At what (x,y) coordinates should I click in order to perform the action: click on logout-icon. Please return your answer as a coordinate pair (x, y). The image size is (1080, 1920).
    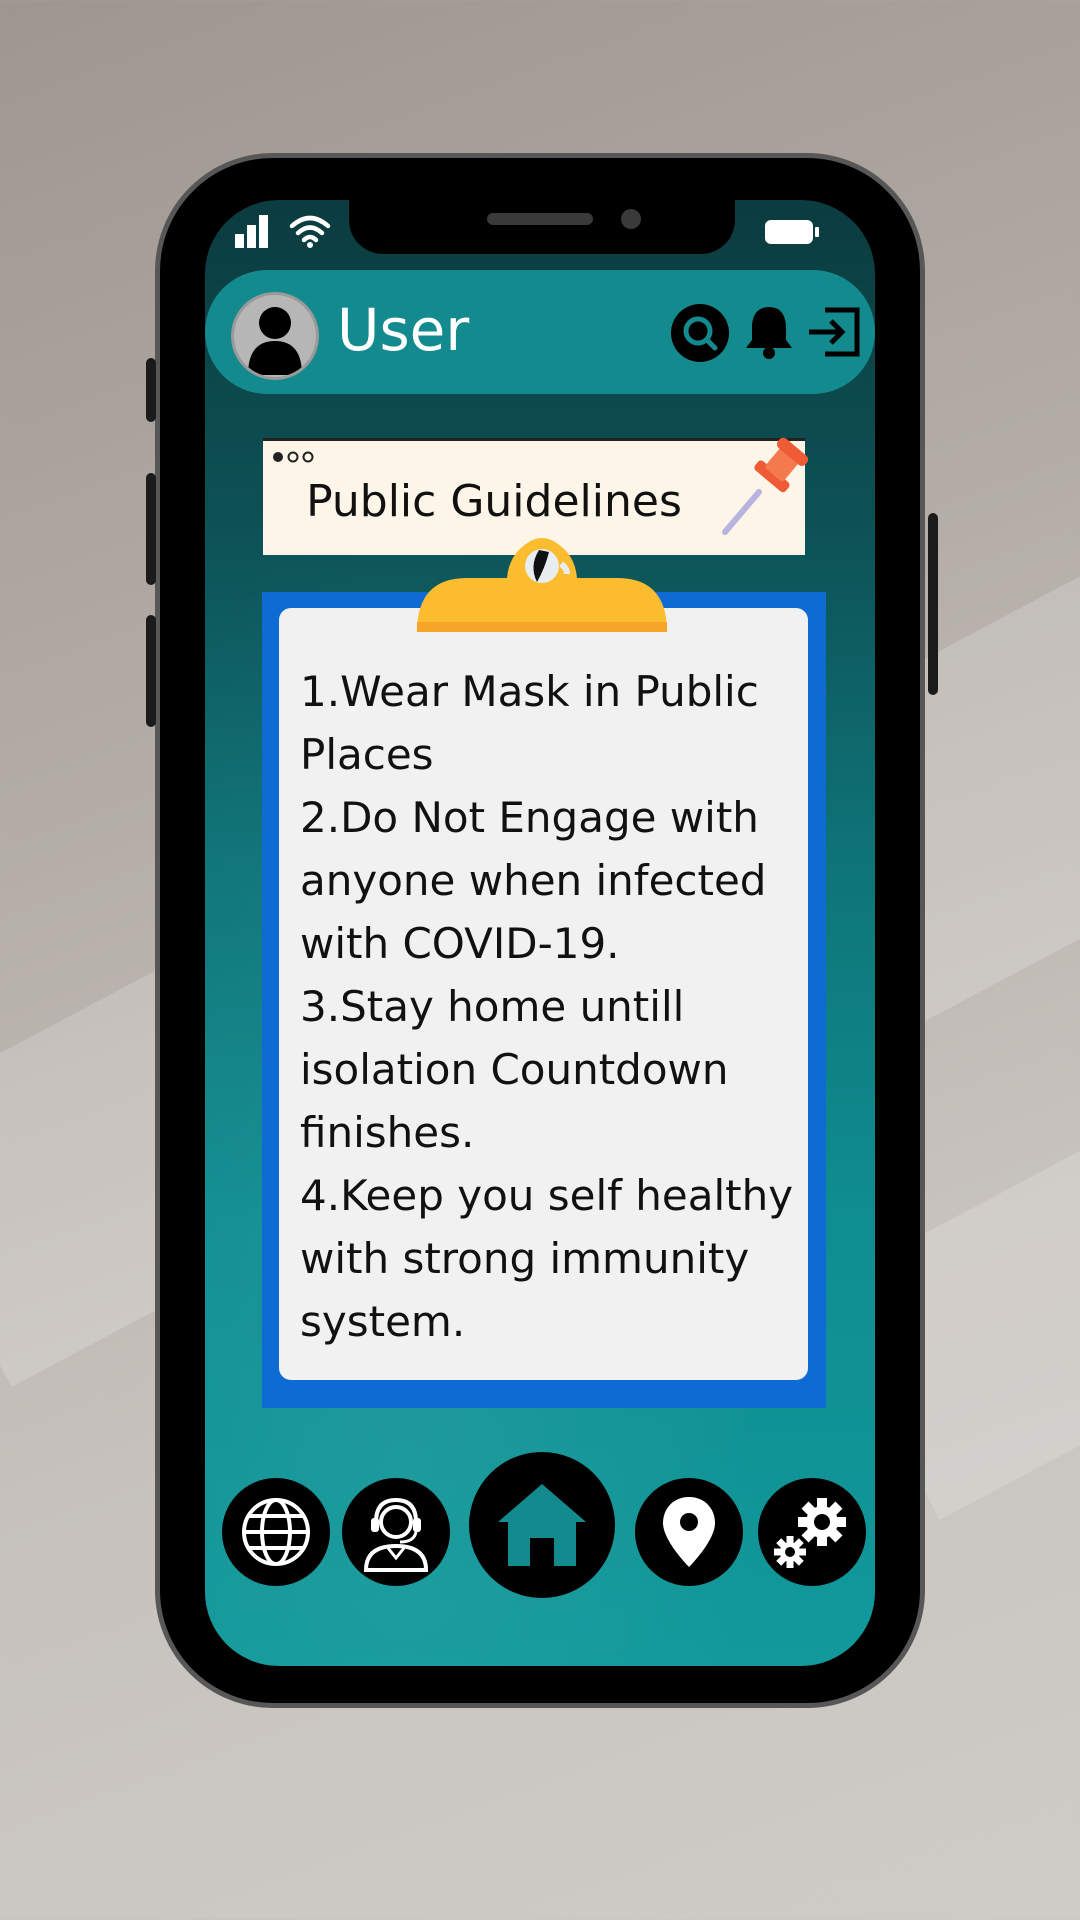
    Looking at the image, I should click on (833, 332).